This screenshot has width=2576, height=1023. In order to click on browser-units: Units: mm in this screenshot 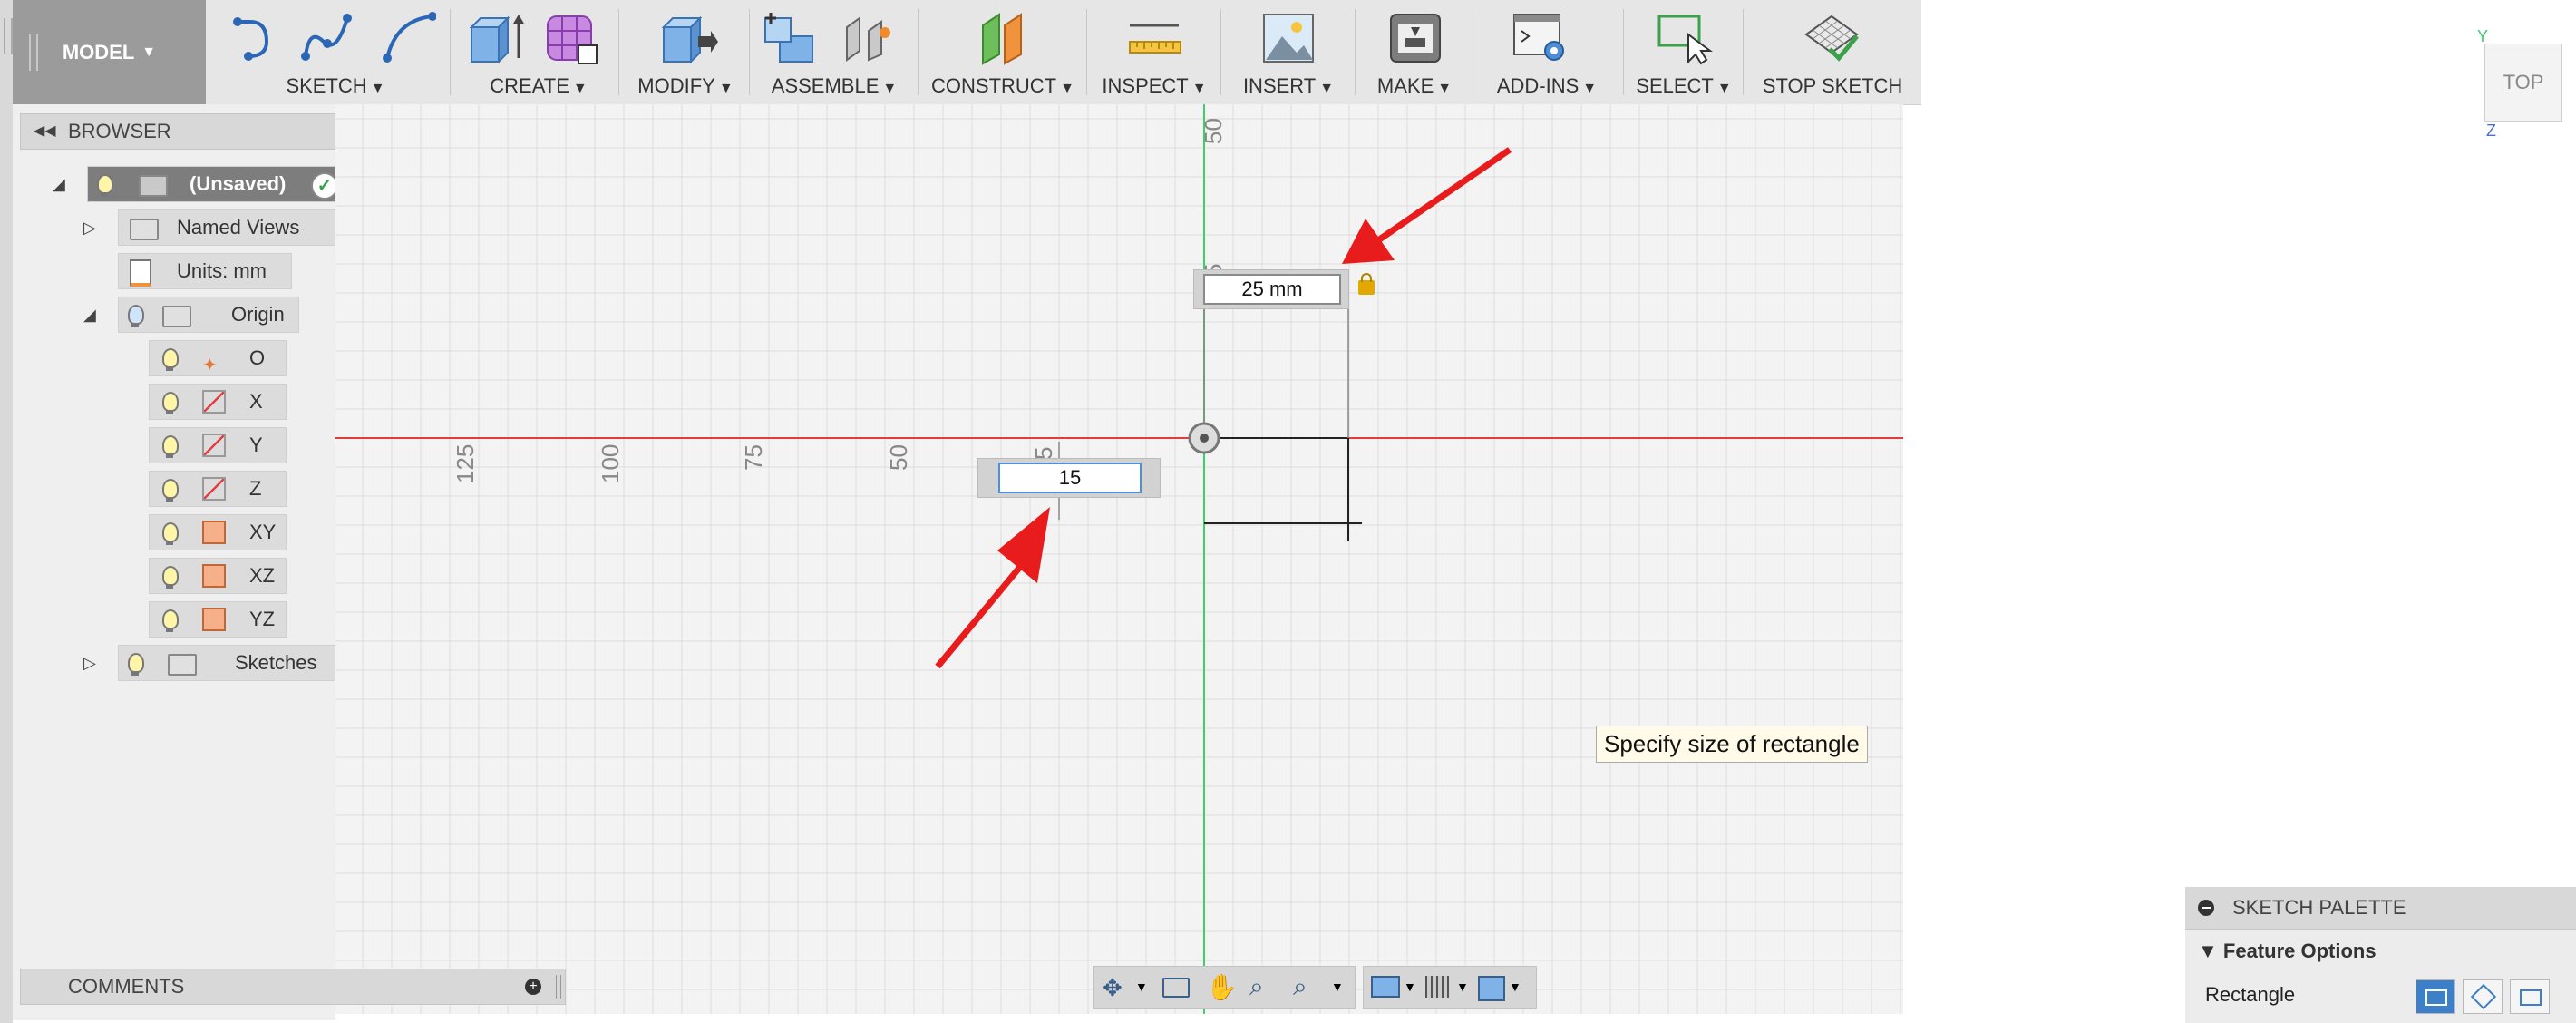, I will do `click(205, 271)`.